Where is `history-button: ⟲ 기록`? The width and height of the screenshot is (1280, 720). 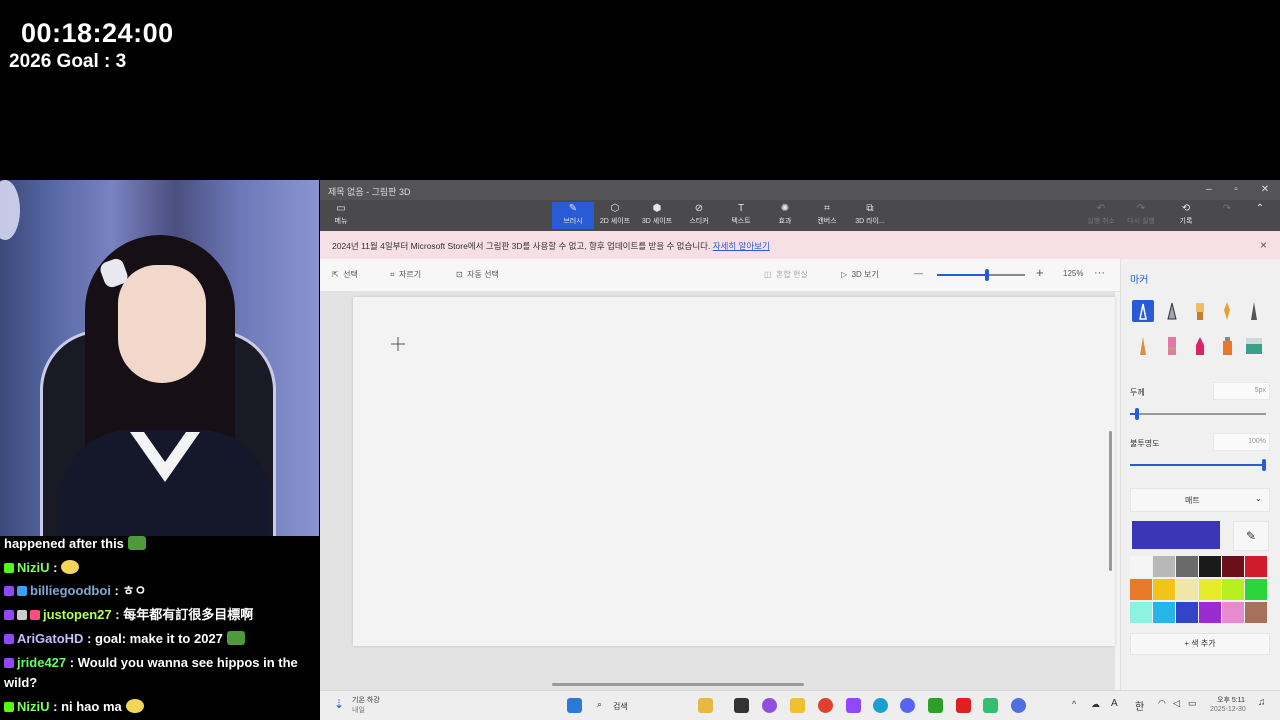 history-button: ⟲ 기록 is located at coordinates (1186, 215).